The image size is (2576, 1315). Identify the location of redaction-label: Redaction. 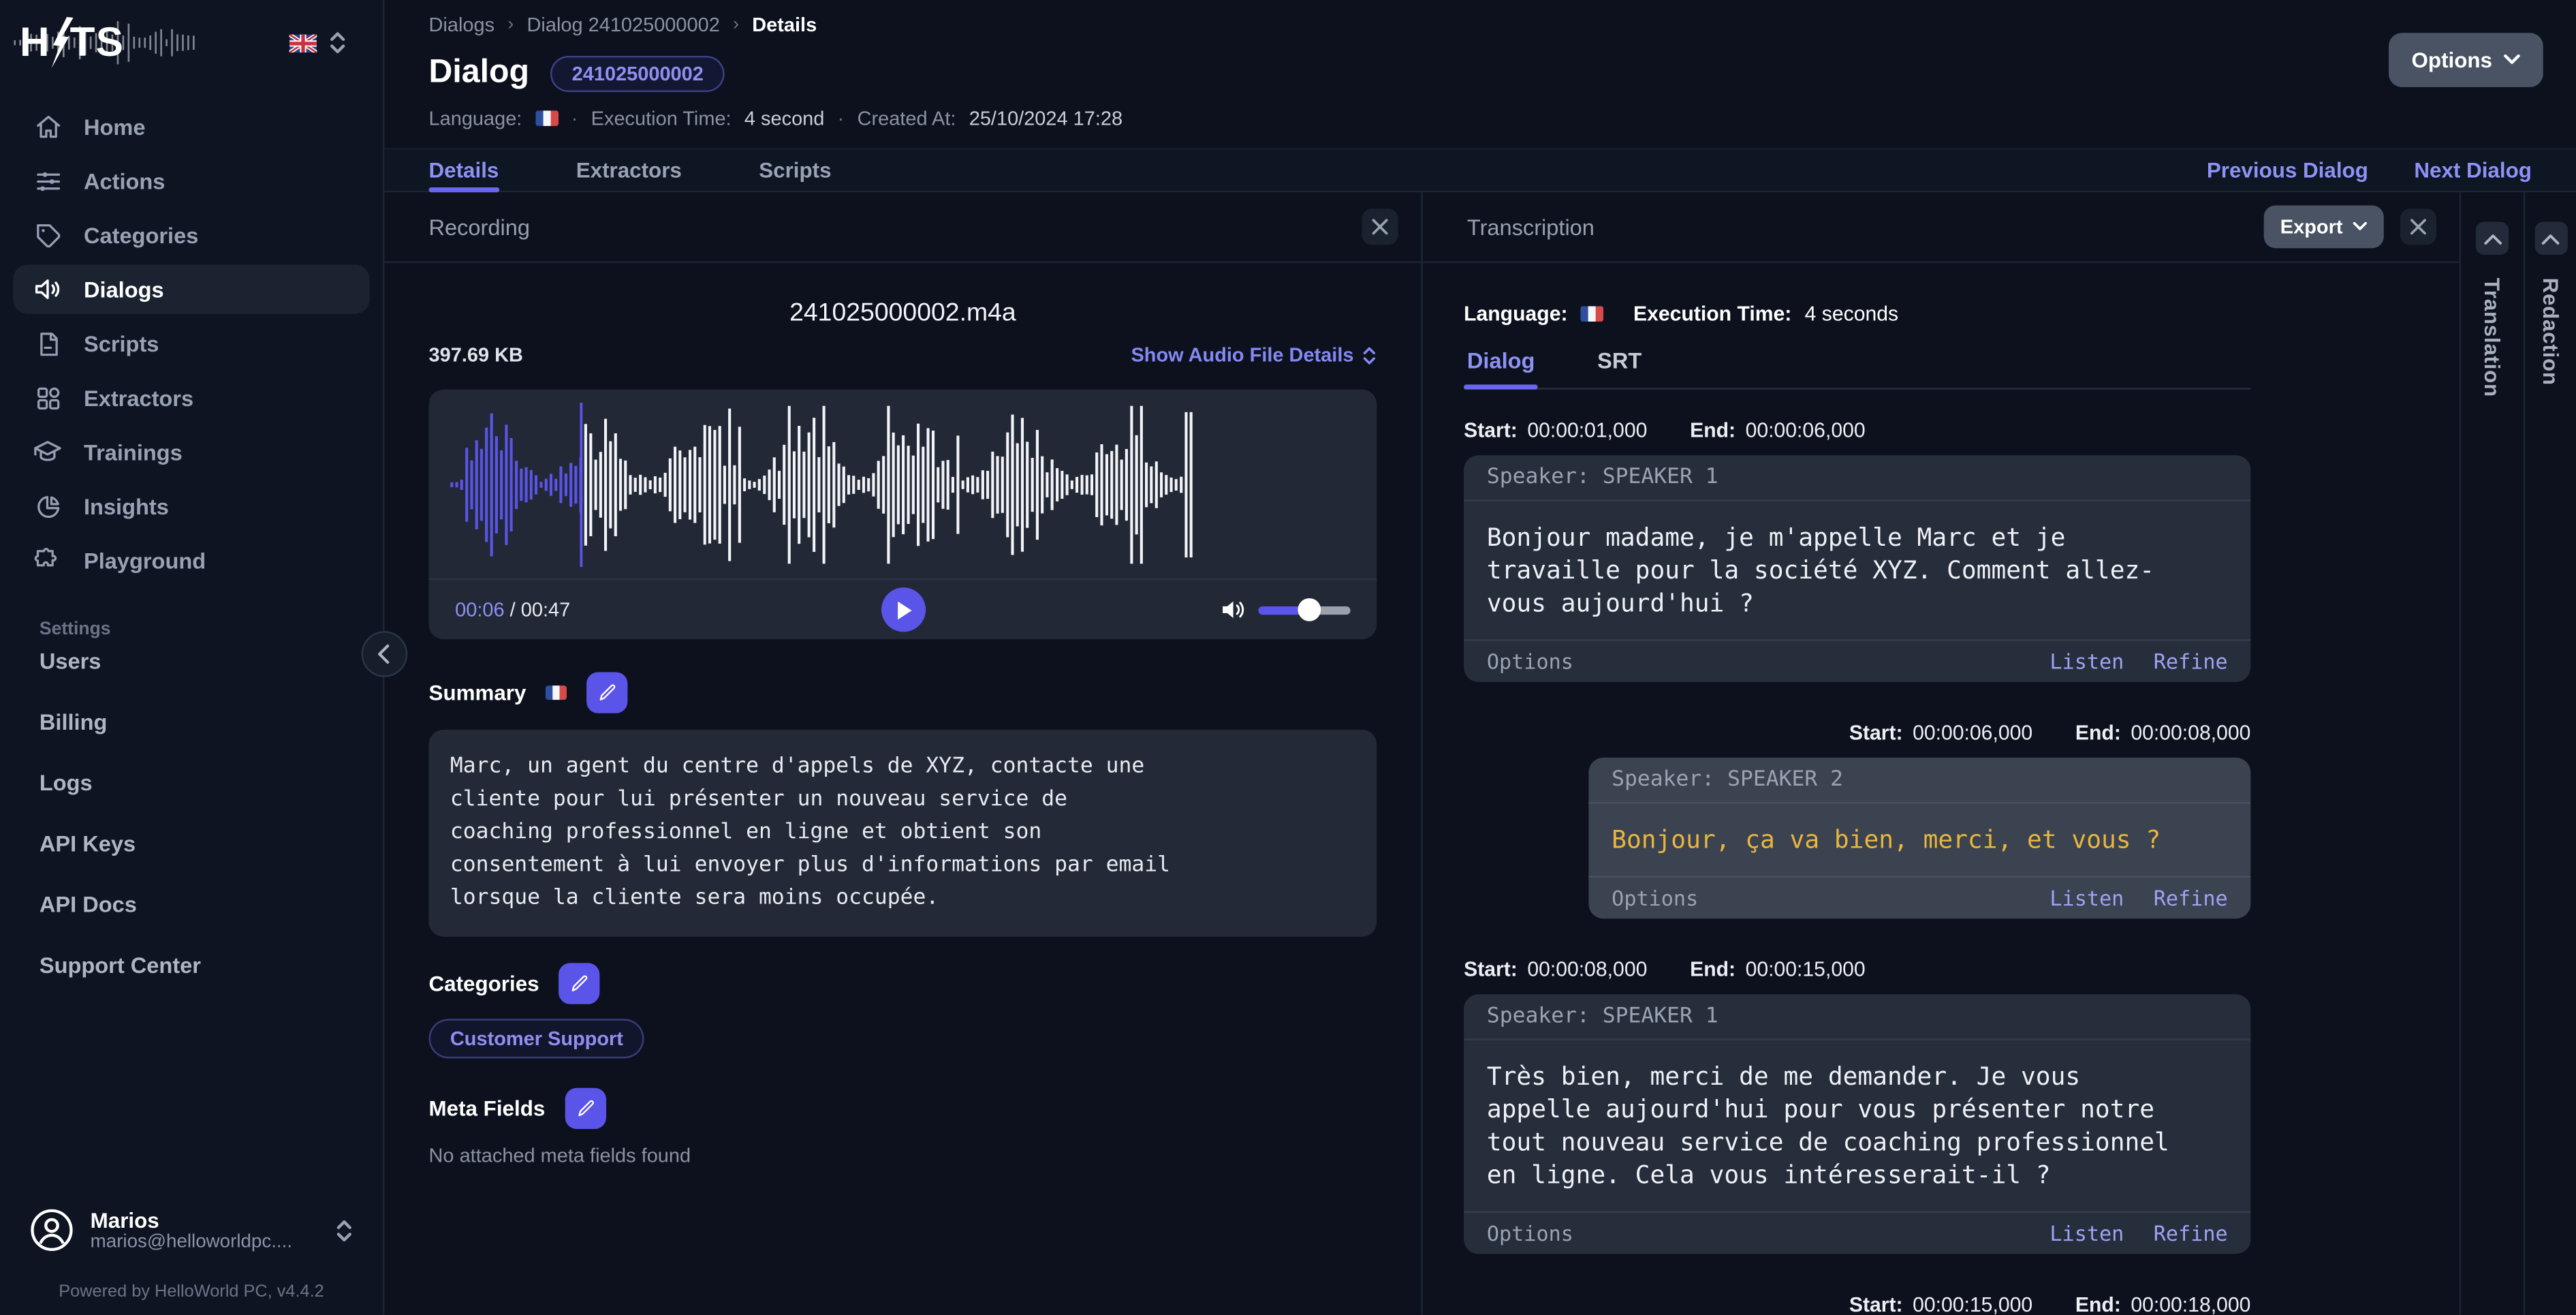
(2550, 331).